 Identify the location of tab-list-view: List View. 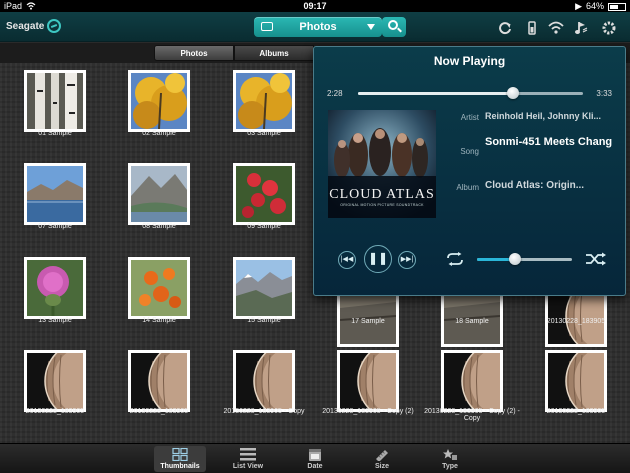
(248, 459).